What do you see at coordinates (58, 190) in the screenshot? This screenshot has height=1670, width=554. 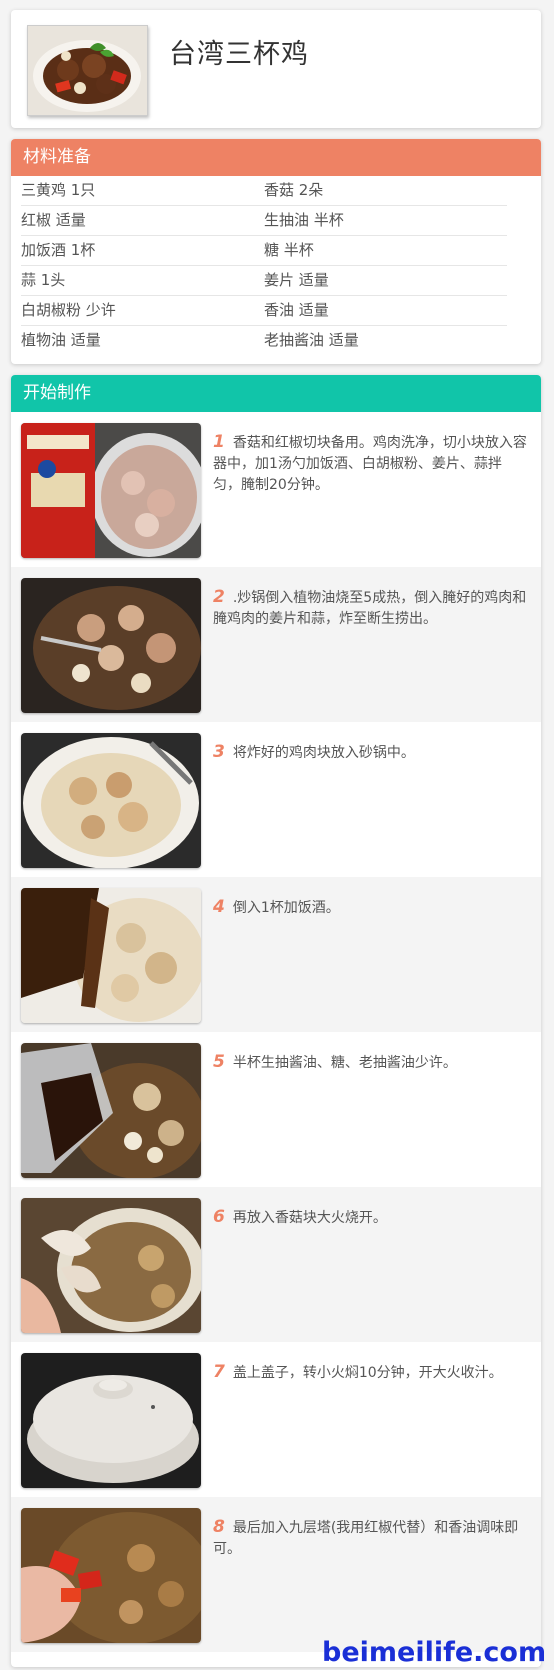 I see `ingredient-item: 三黄鸡 1只` at bounding box center [58, 190].